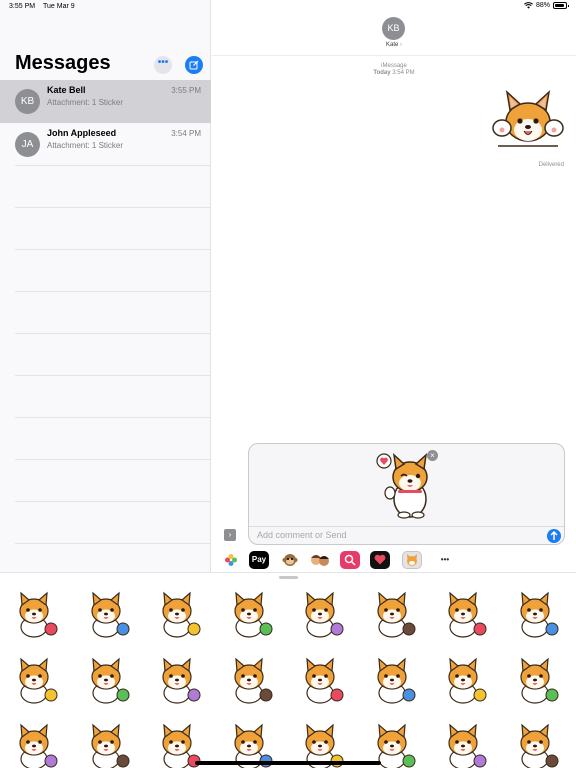 This screenshot has width=576, height=768. Describe the element at coordinates (382, 73) in the screenshot. I see `timestamp-day: Today` at that location.